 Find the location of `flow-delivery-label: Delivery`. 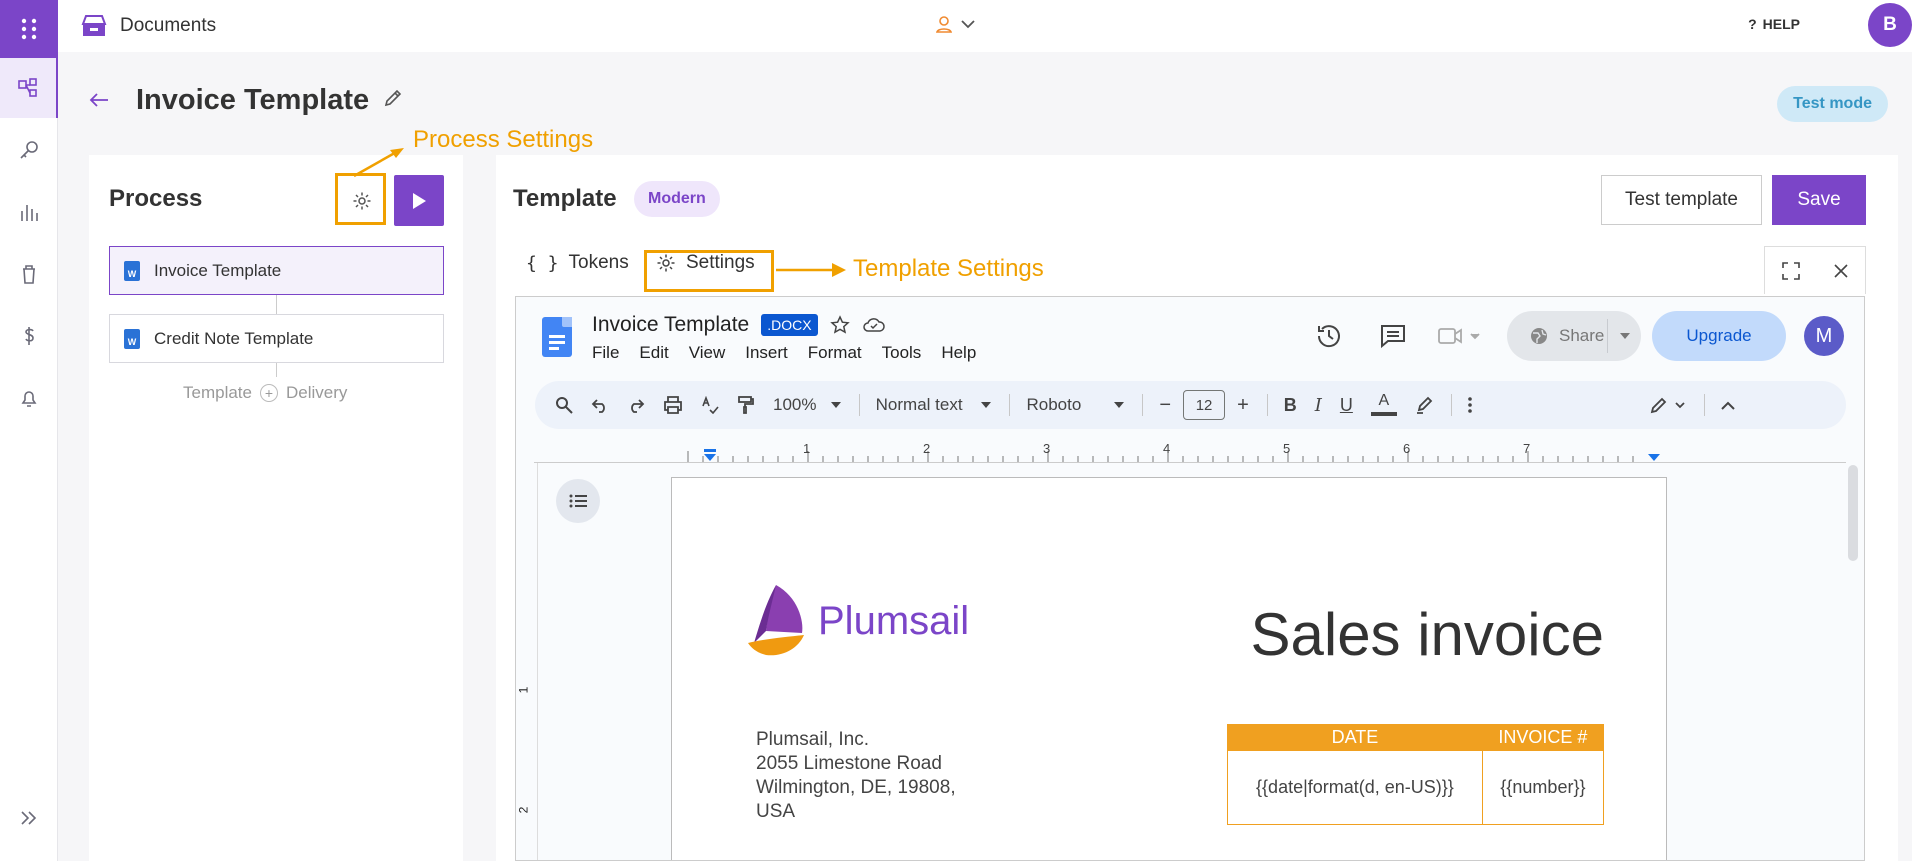

flow-delivery-label: Delivery is located at coordinates (316, 392).